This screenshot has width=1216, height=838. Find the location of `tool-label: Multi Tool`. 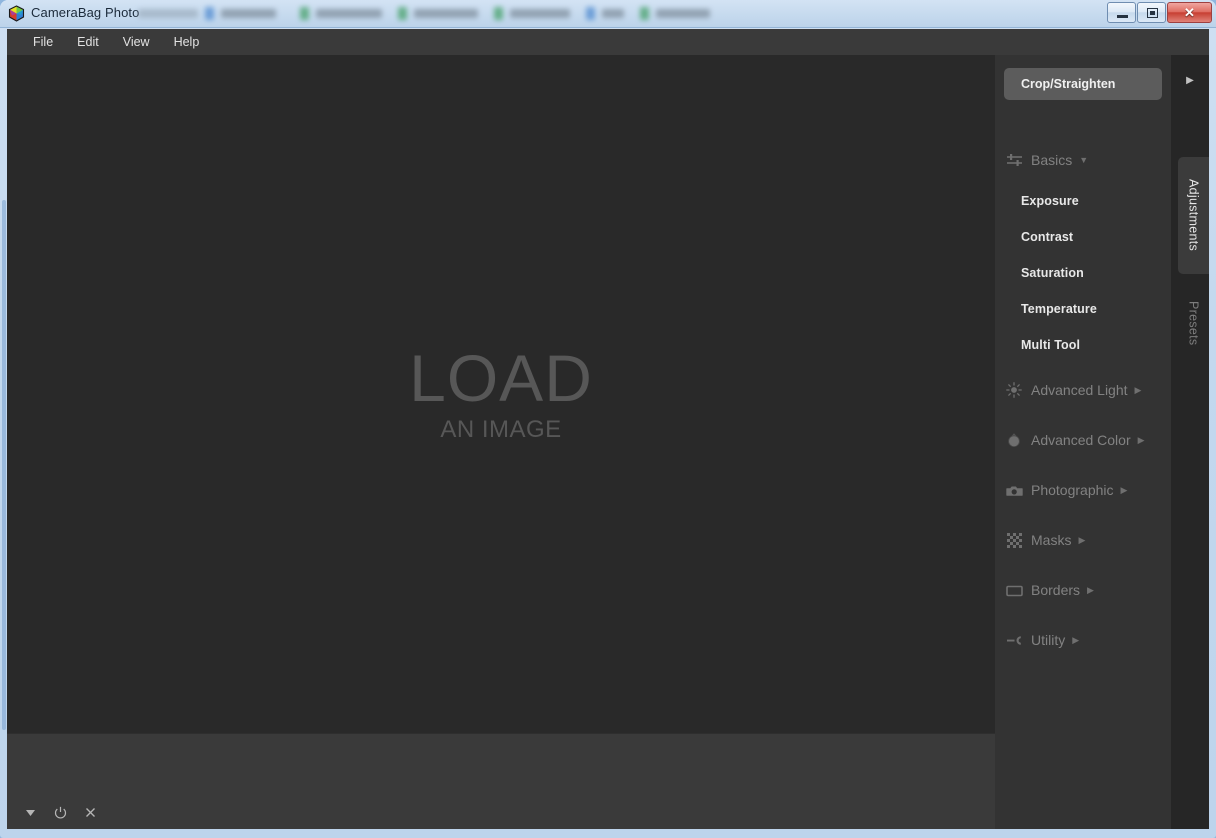

tool-label: Multi Tool is located at coordinates (1051, 345).